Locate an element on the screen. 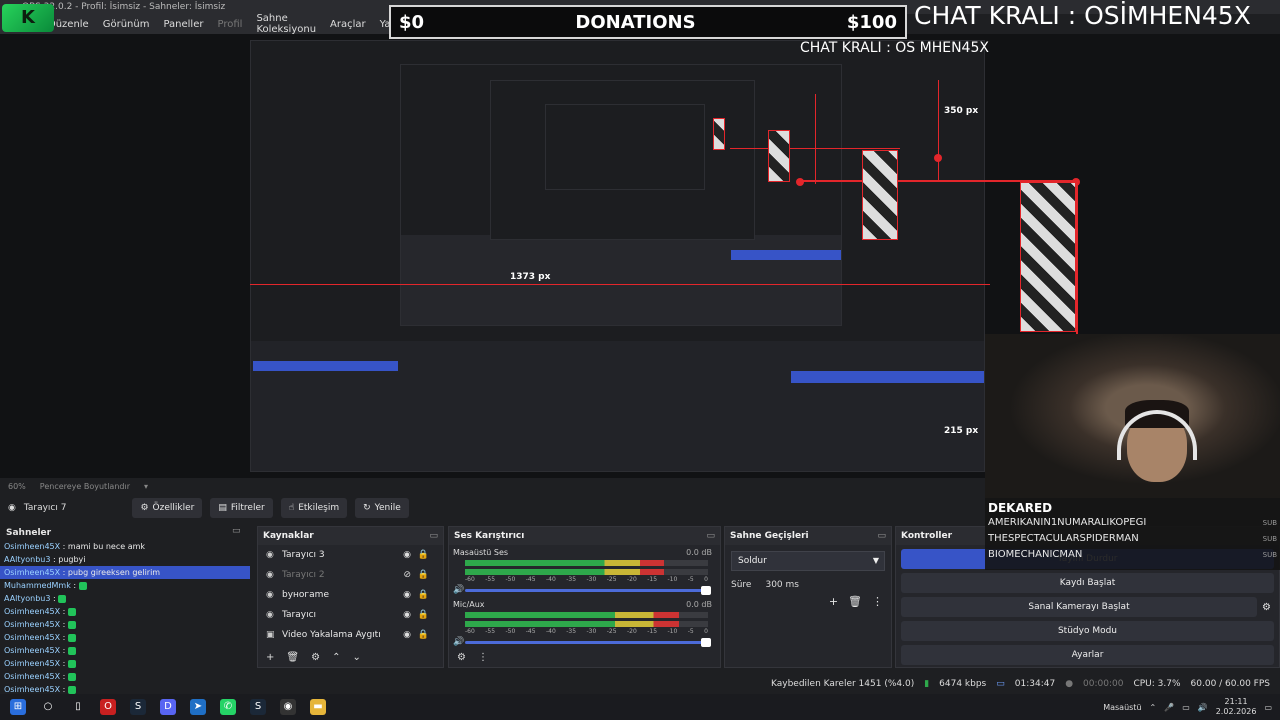 The height and width of the screenshot is (720, 1280). tick-label: -60 is located at coordinates (470, 631).